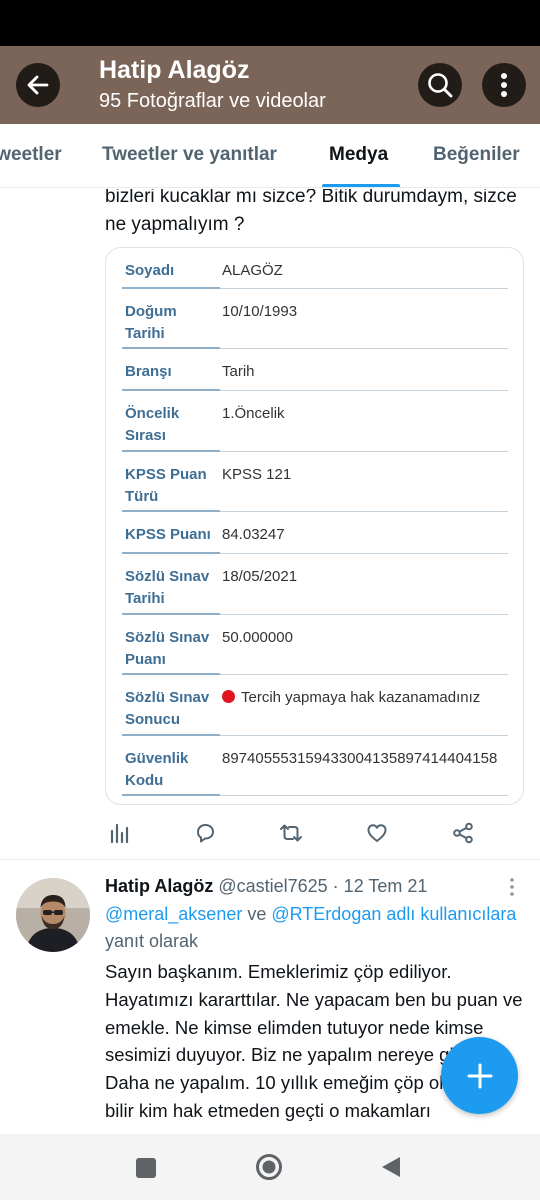 The width and height of the screenshot is (540, 1200). What do you see at coordinates (358, 155) in the screenshot?
I see `tab-media: Medya` at bounding box center [358, 155].